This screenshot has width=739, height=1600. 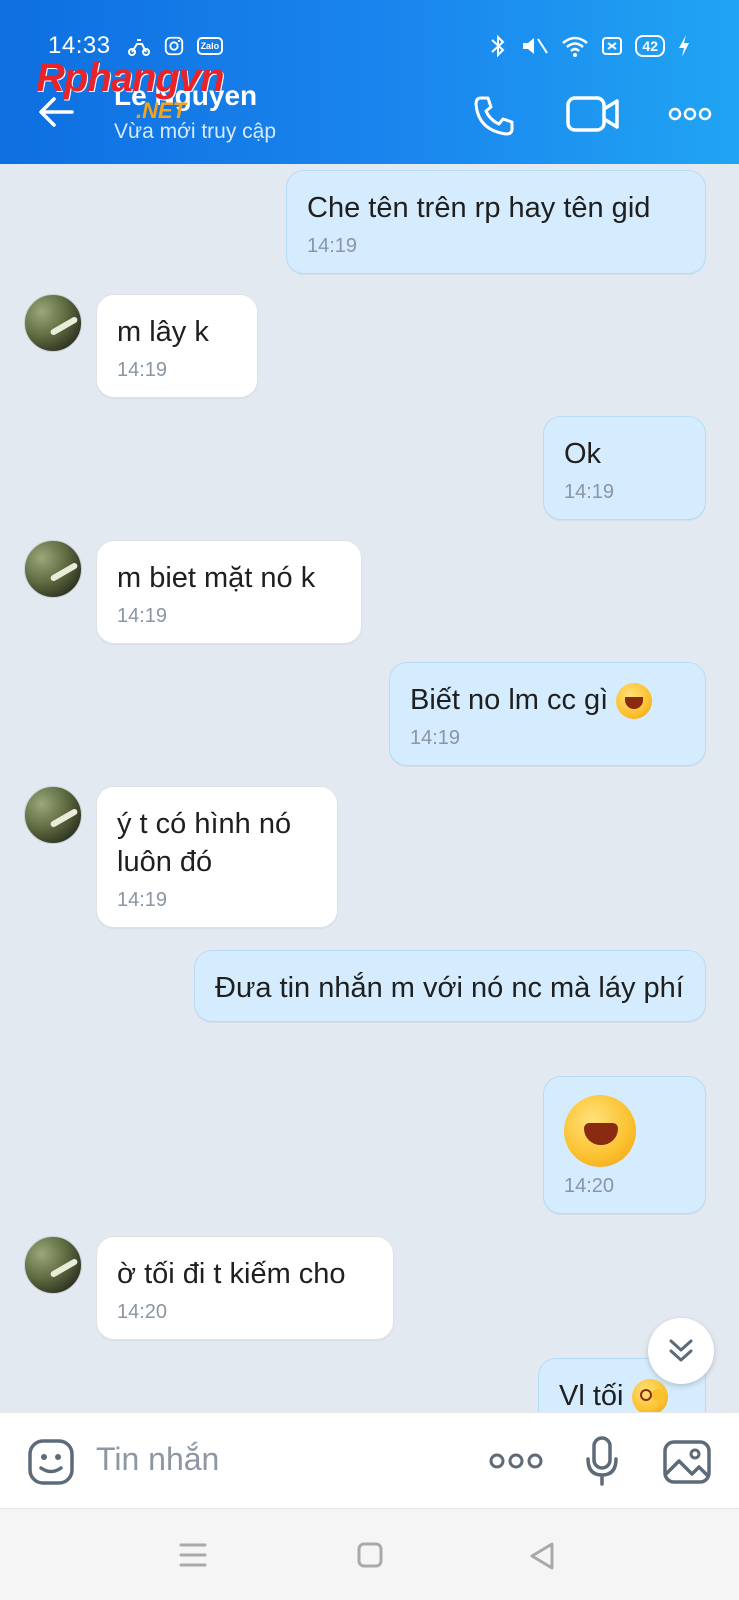 What do you see at coordinates (612, 46) in the screenshot?
I see `sim-off-icon` at bounding box center [612, 46].